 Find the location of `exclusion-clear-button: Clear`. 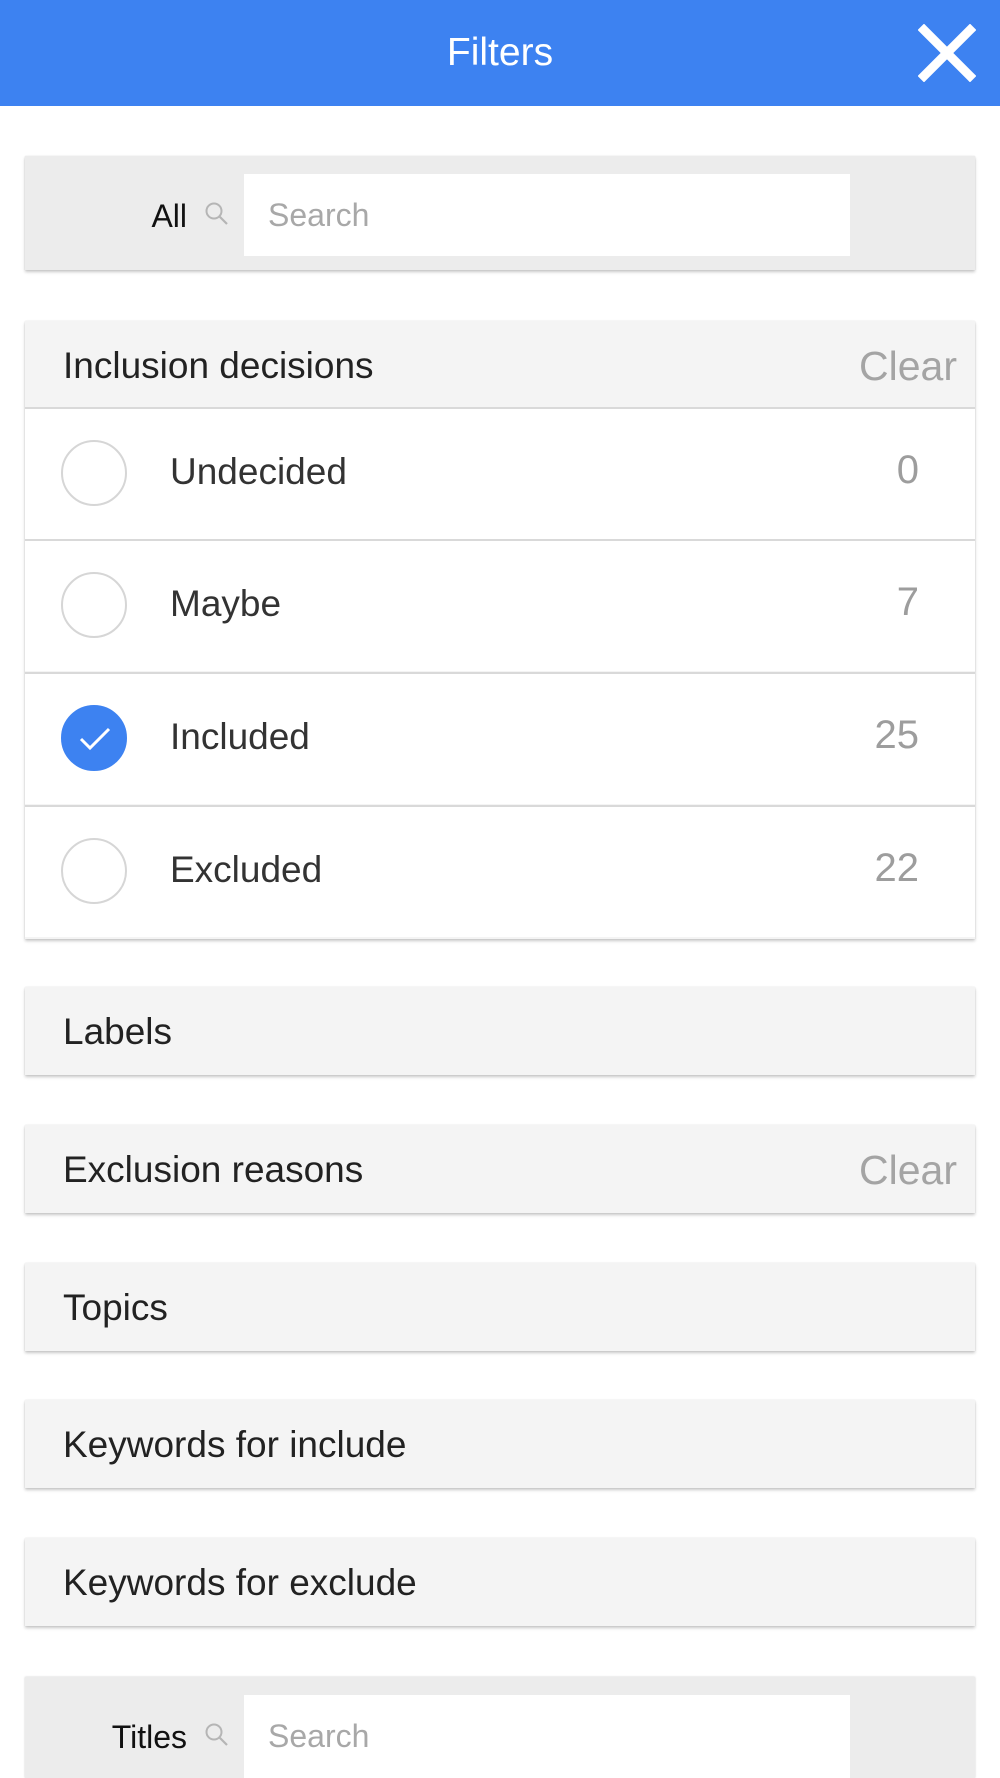

exclusion-clear-button: Clear is located at coordinates (908, 1170).